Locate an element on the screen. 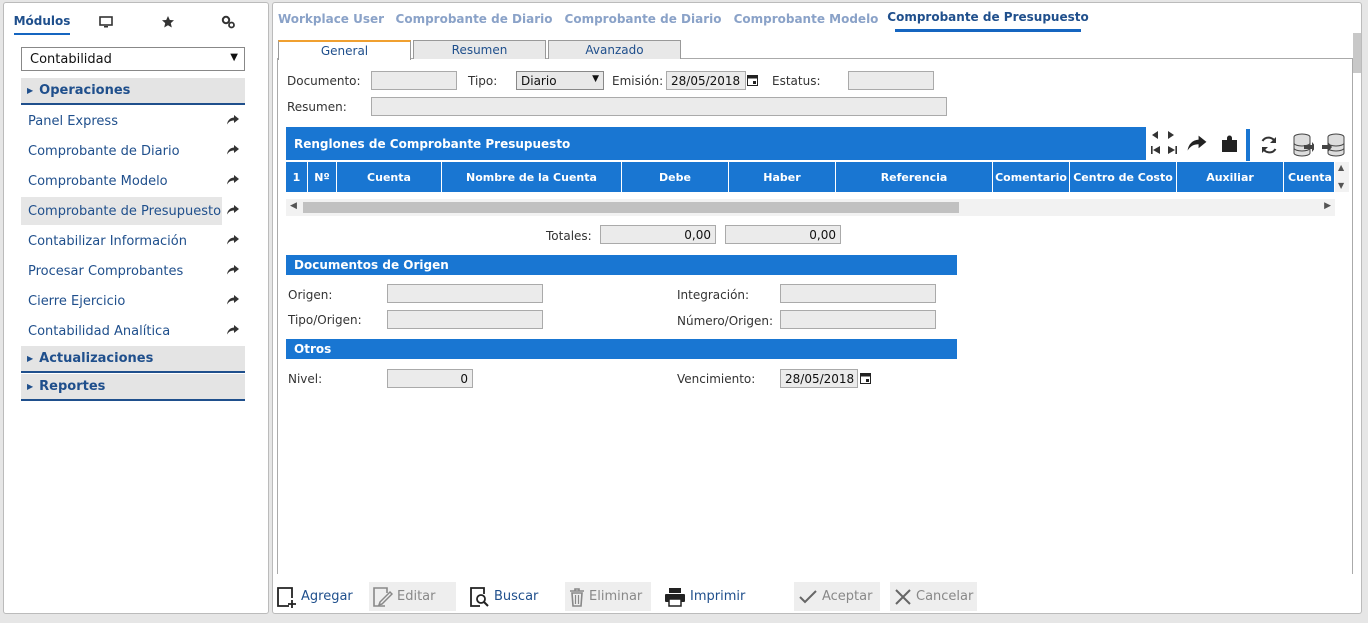  sidebar-item-procesar: Procesar Comprobantes is located at coordinates (133, 271).